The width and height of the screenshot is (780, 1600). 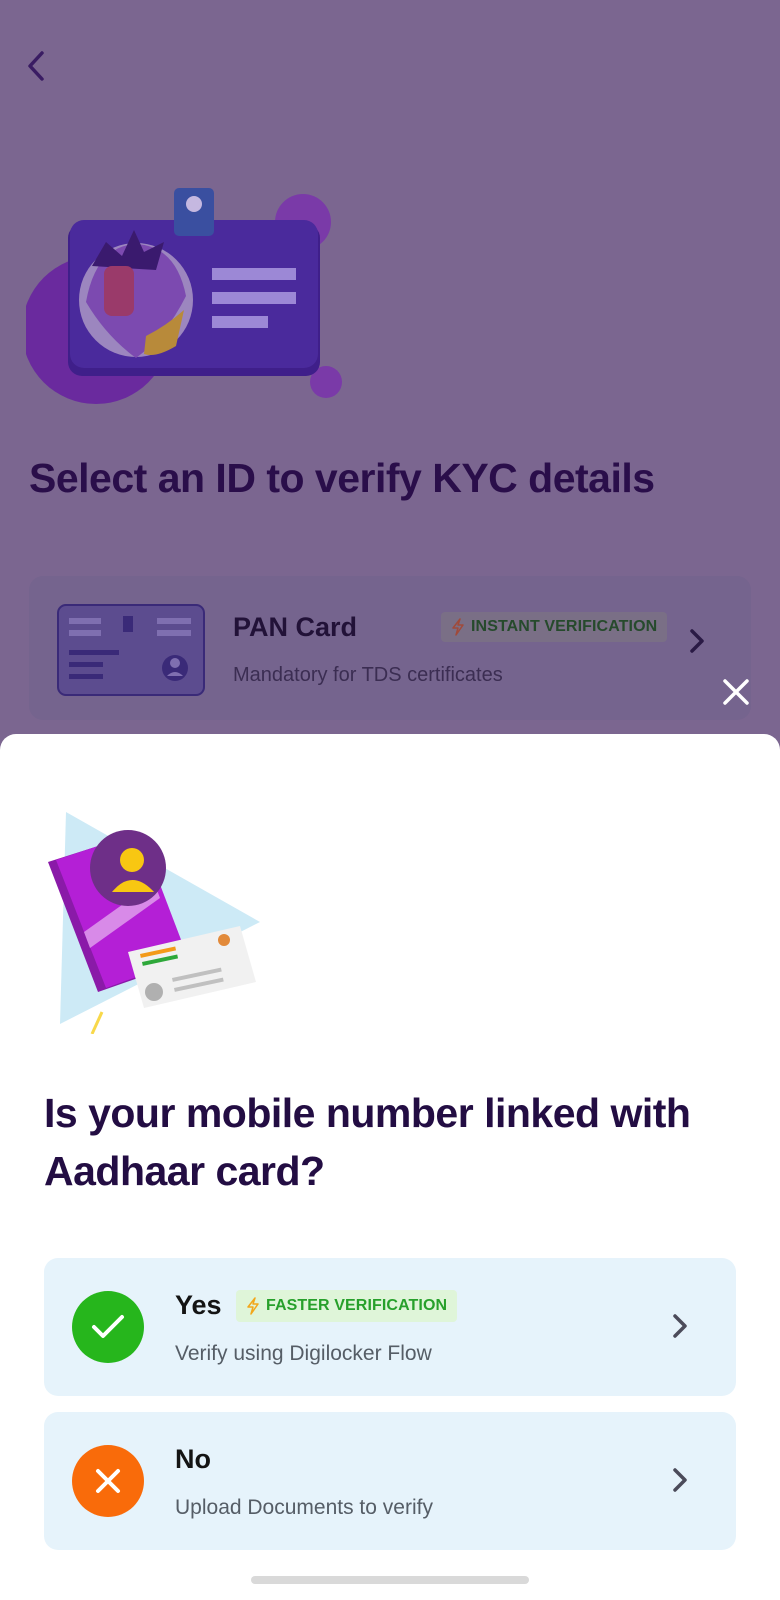 What do you see at coordinates (295, 627) in the screenshot?
I see `pan-card-title: PAN Card` at bounding box center [295, 627].